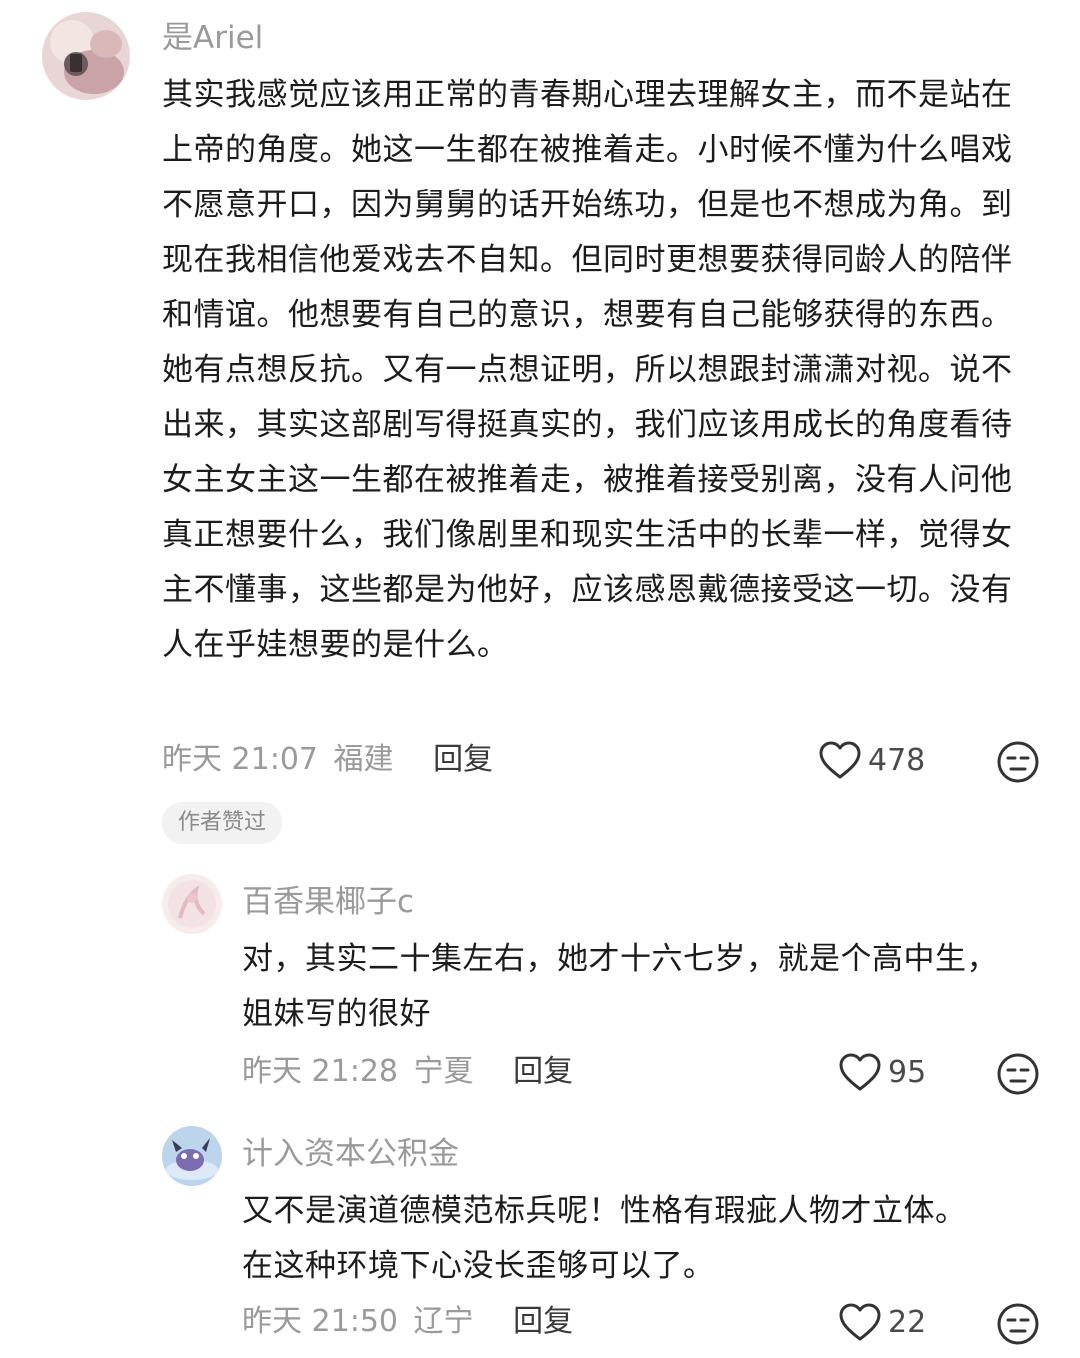 This screenshot has width=1080, height=1358. Describe the element at coordinates (897, 760) in the screenshot. I see `like-count: 478` at that location.